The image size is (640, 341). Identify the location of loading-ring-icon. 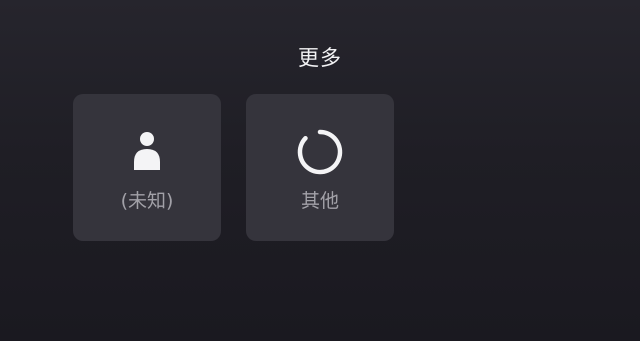
(320, 152).